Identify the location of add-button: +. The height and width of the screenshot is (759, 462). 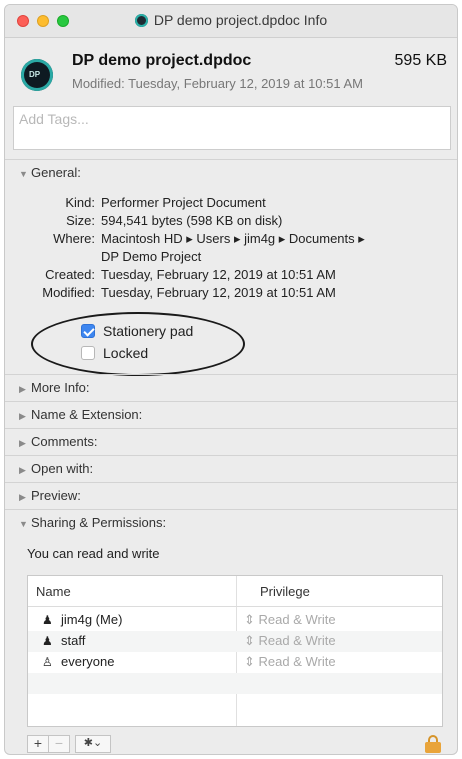
(38, 744).